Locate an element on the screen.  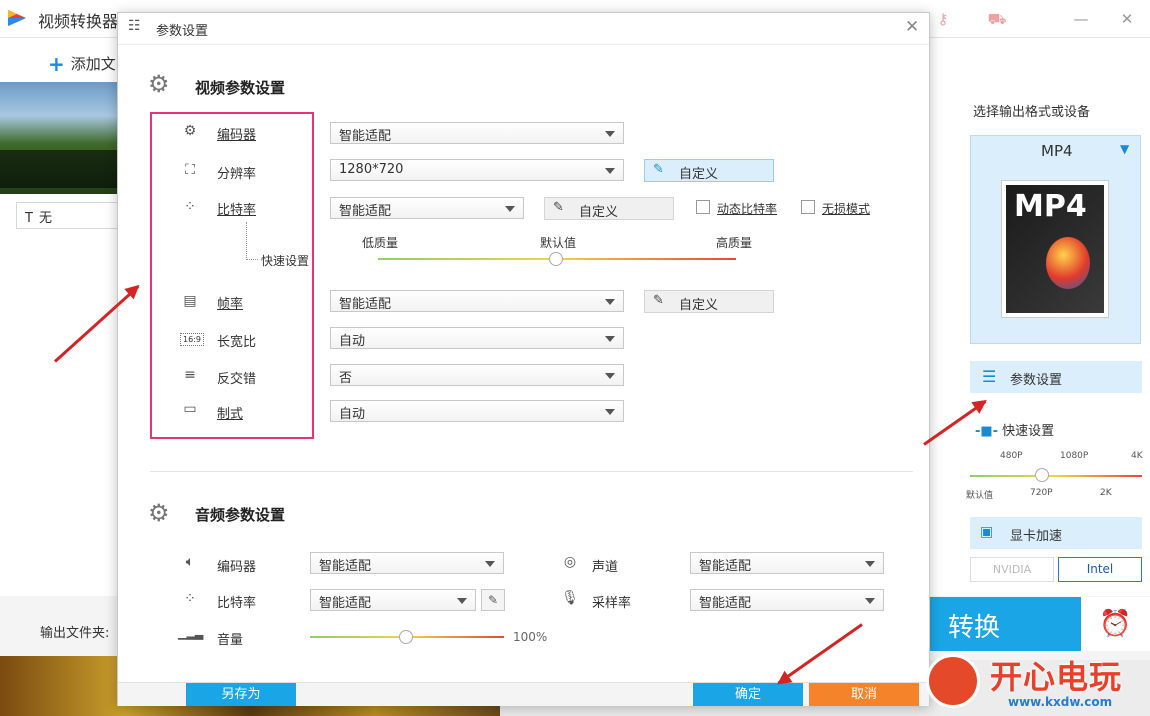
watermark-text: 开心电玩 is located at coordinates (1056, 677).